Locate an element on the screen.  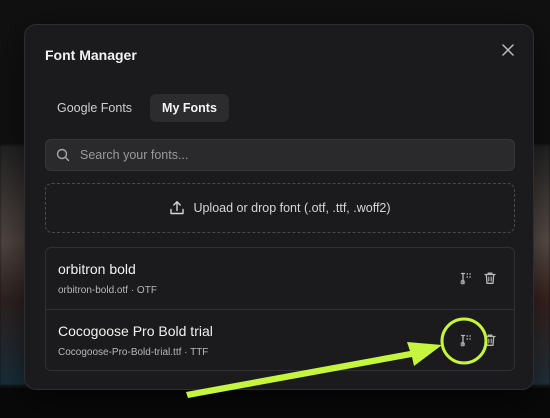
upload-icon is located at coordinates (177, 208).